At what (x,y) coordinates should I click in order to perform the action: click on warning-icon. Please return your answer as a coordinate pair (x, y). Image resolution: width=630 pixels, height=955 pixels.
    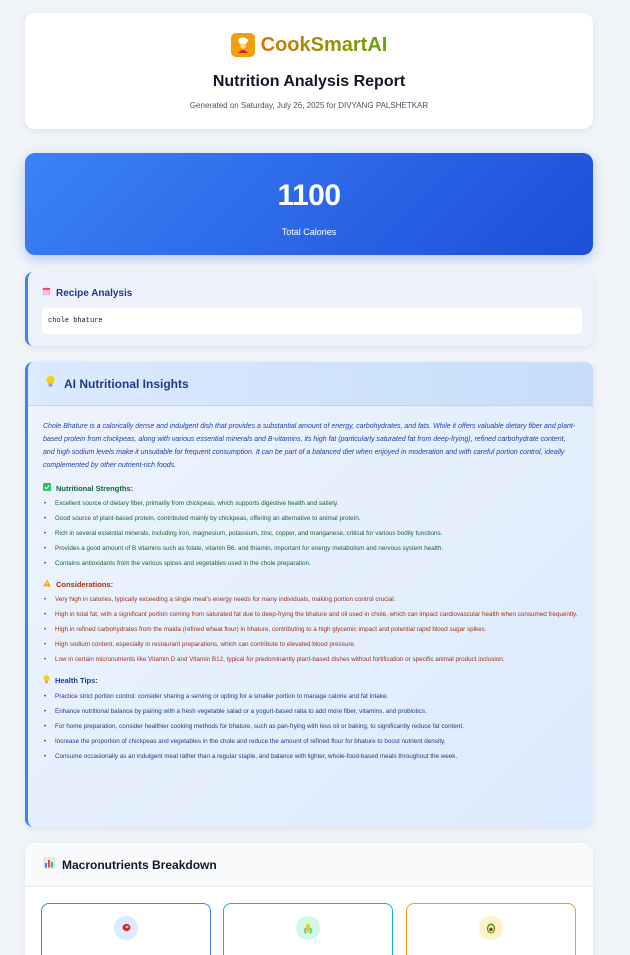
    Looking at the image, I should click on (47, 584).